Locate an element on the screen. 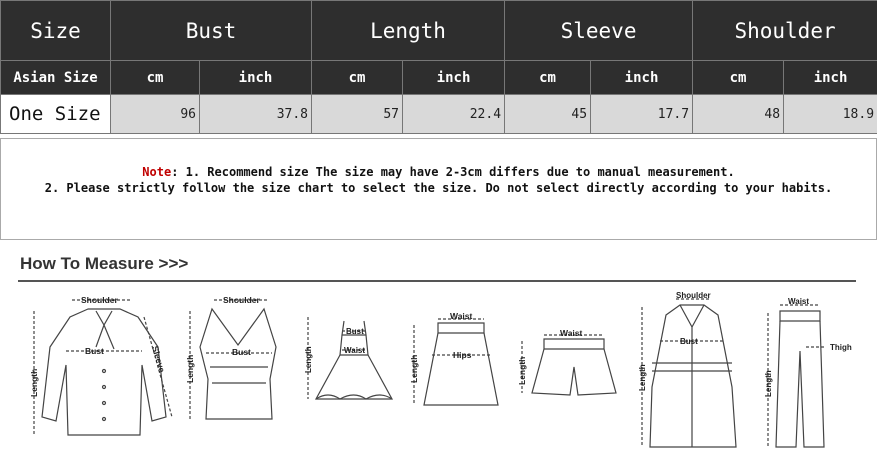  shoulder-inch: 18.9 is located at coordinates (830, 114).